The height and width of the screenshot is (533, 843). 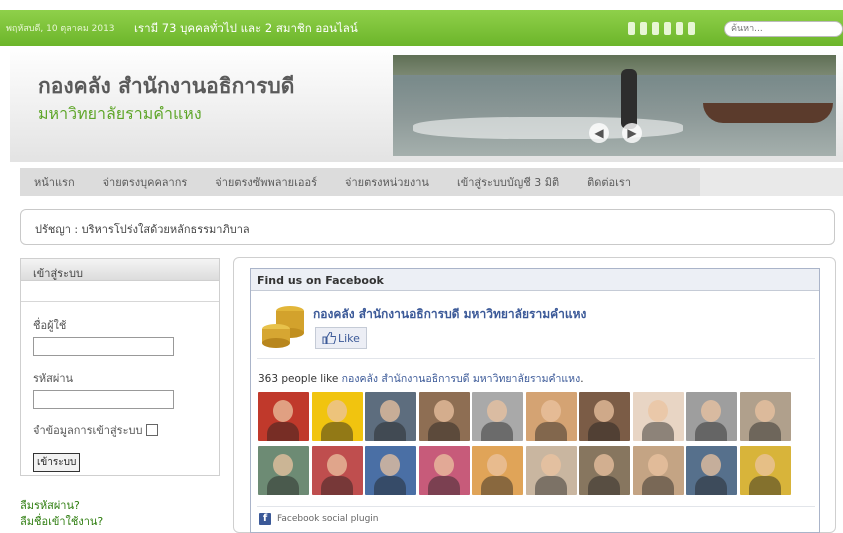 I want to click on password-label: รหัสผ่าน, so click(x=53, y=378).